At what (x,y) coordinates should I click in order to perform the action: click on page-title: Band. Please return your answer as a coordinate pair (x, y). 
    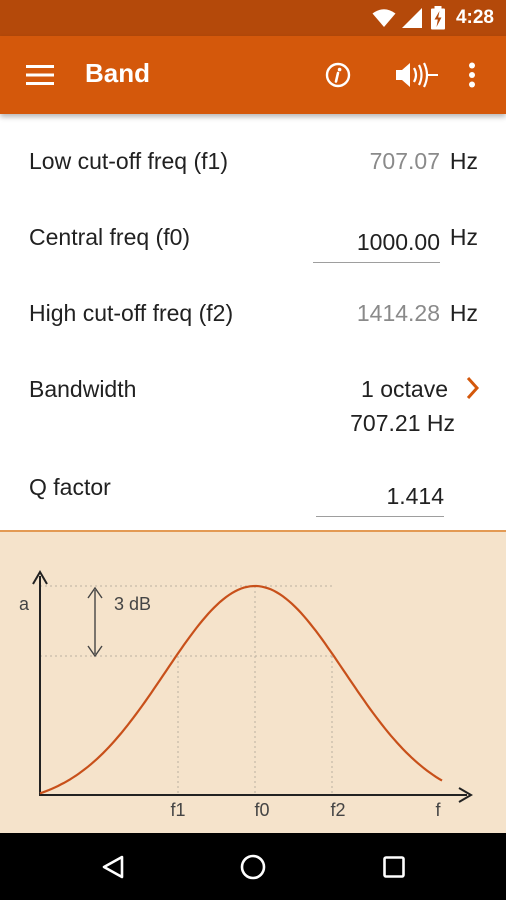
    Looking at the image, I should click on (117, 73).